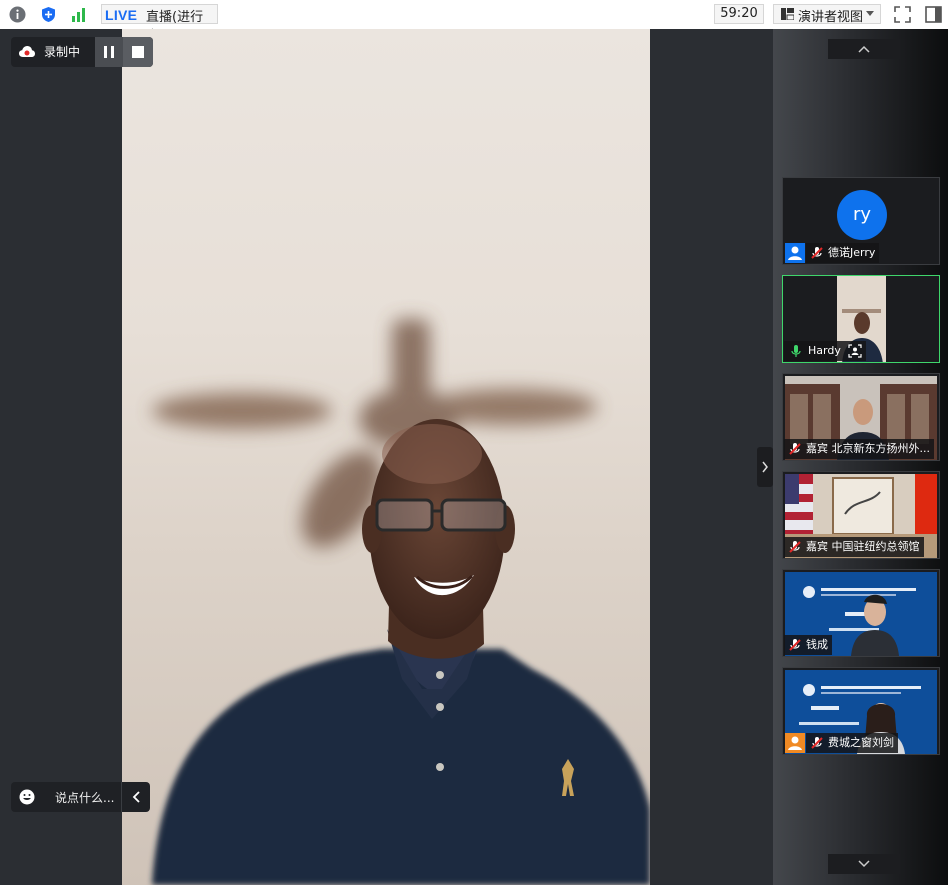  Describe the element at coordinates (48, 14) in the screenshot. I see `shield-icon` at that location.